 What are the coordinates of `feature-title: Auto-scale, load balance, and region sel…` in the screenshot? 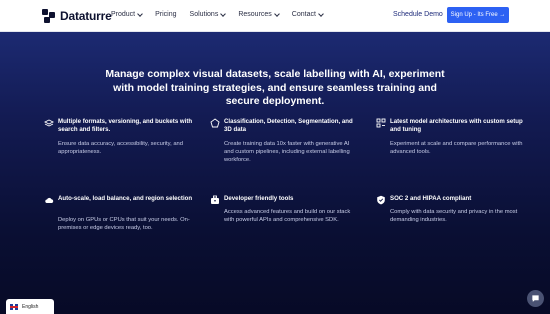 It's located at (125, 198).